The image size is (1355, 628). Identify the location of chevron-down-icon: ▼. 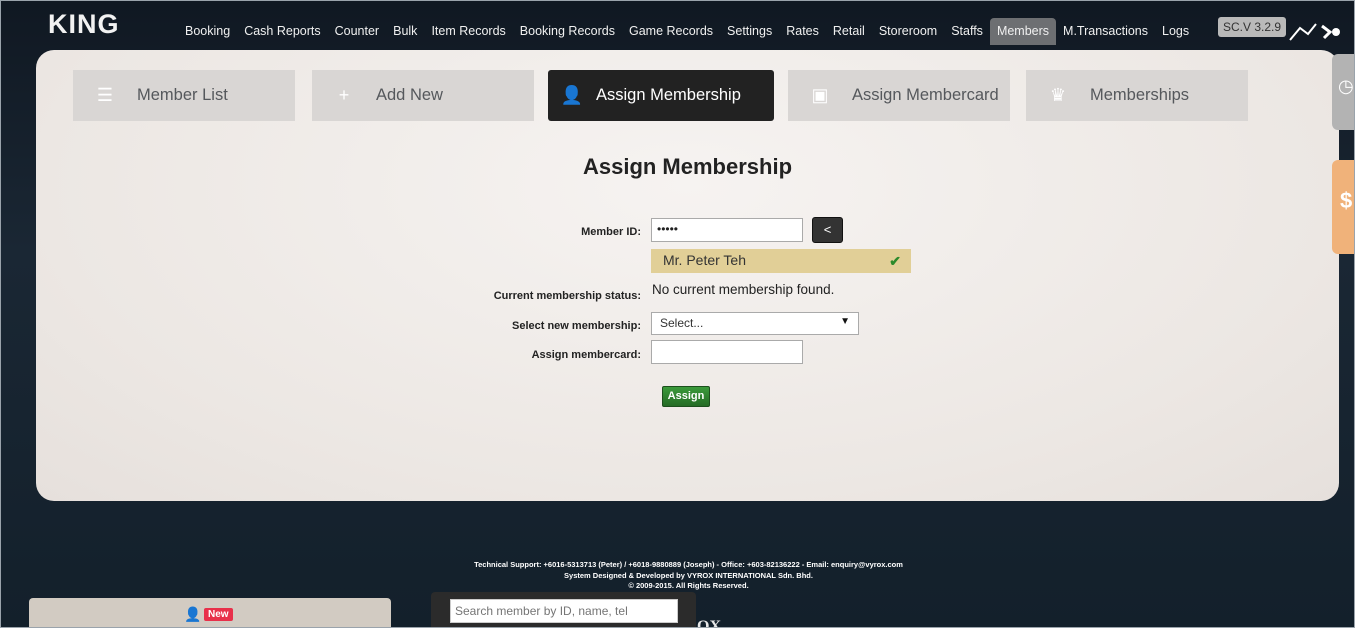
(845, 321).